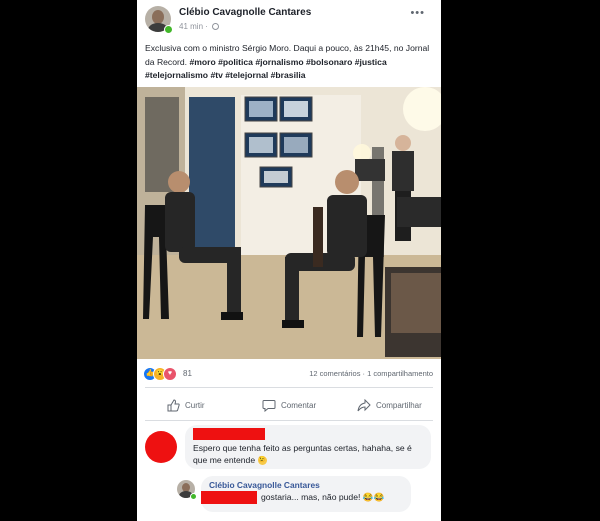 Image resolution: width=600 pixels, height=521 pixels. I want to click on hashtag-link: #bolsonaro, so click(329, 62).